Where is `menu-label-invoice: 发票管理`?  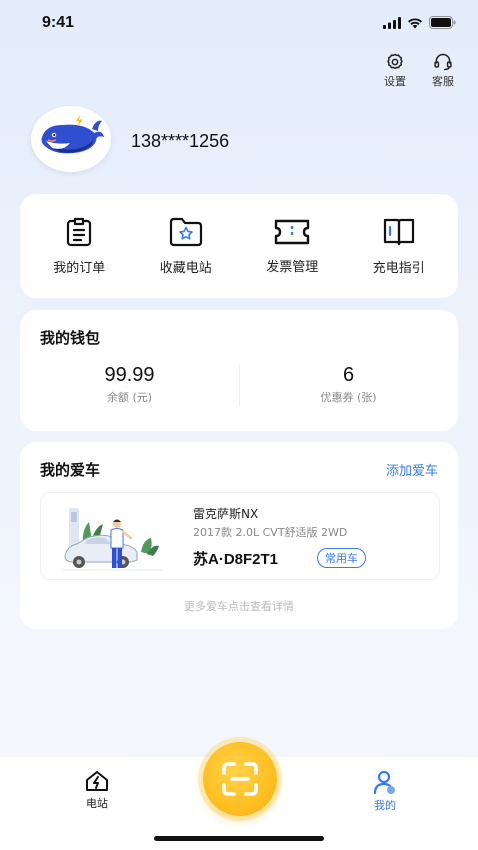
menu-label-invoice: 发票管理 is located at coordinates (292, 267).